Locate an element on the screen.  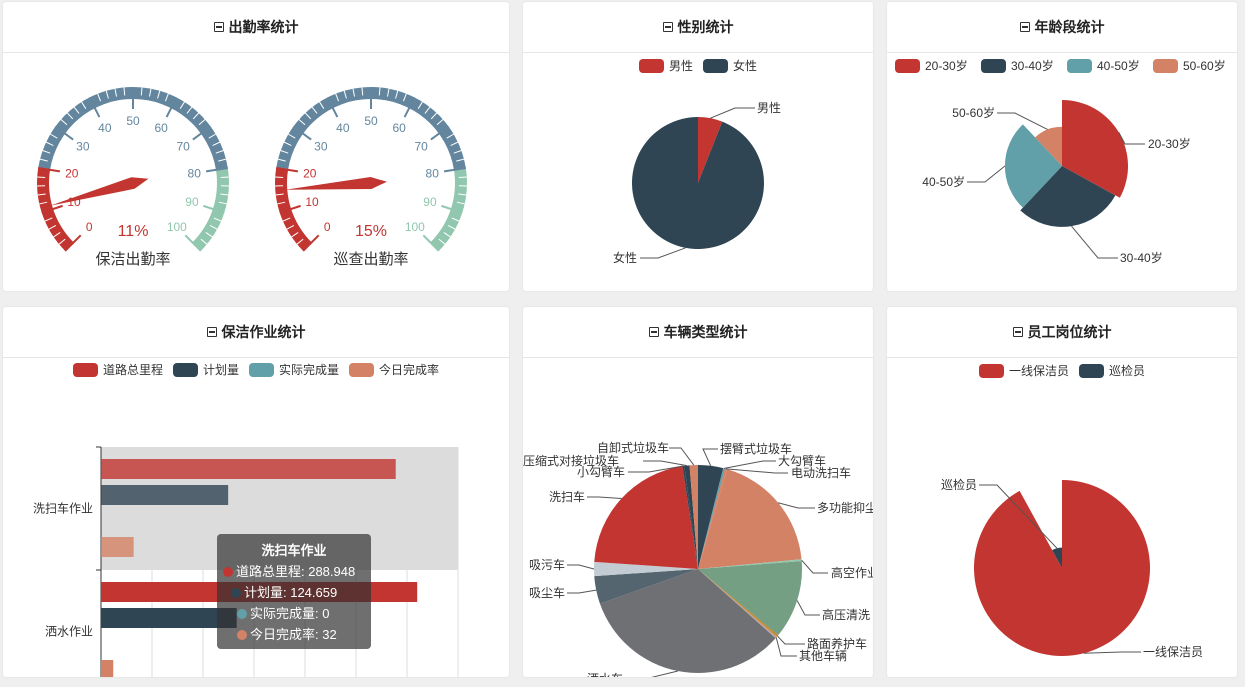
panel-title-vehicle: 车辆类型统计 is located at coordinates (698, 332).